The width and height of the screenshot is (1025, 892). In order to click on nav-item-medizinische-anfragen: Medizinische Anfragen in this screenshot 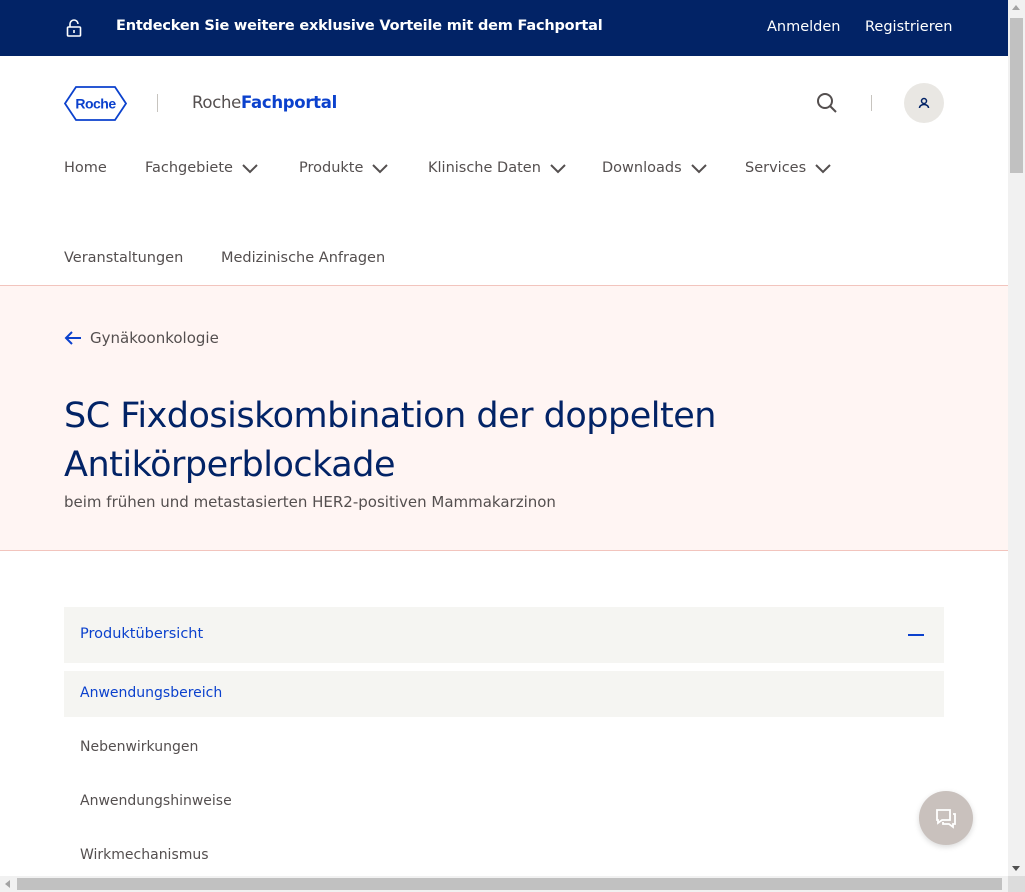, I will do `click(303, 258)`.